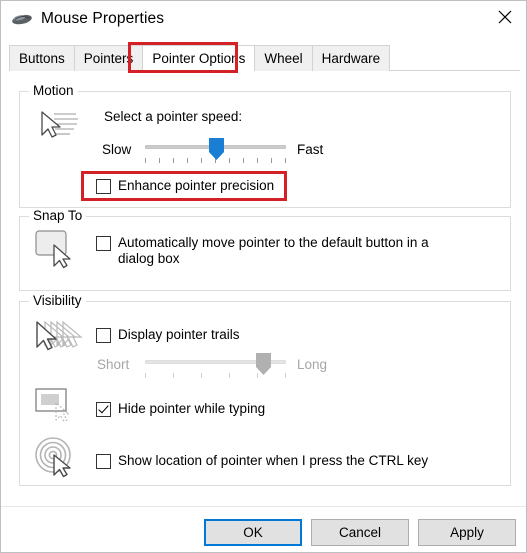  Describe the element at coordinates (58, 459) in the screenshot. I see `locate-pointer-icon` at that location.